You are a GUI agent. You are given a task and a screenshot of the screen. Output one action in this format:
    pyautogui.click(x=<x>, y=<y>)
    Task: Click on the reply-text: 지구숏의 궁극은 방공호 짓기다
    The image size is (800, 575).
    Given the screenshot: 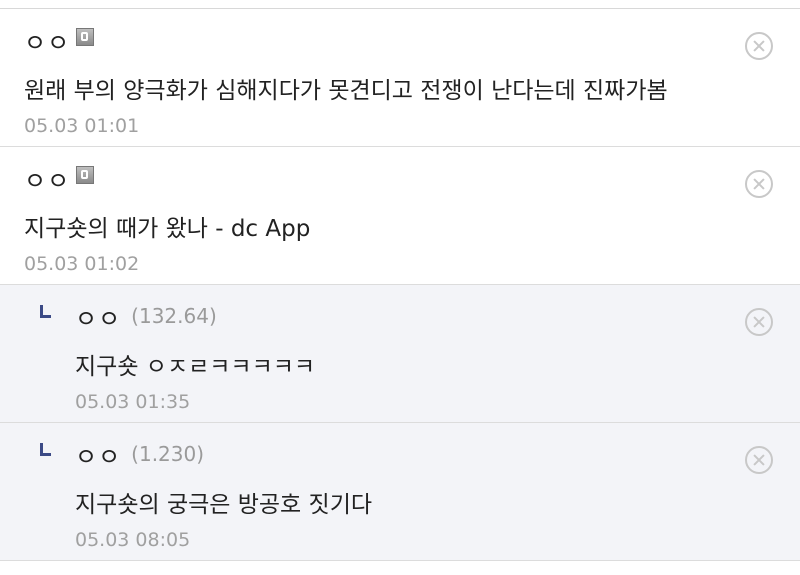 What is the action you would take?
    pyautogui.click(x=224, y=505)
    